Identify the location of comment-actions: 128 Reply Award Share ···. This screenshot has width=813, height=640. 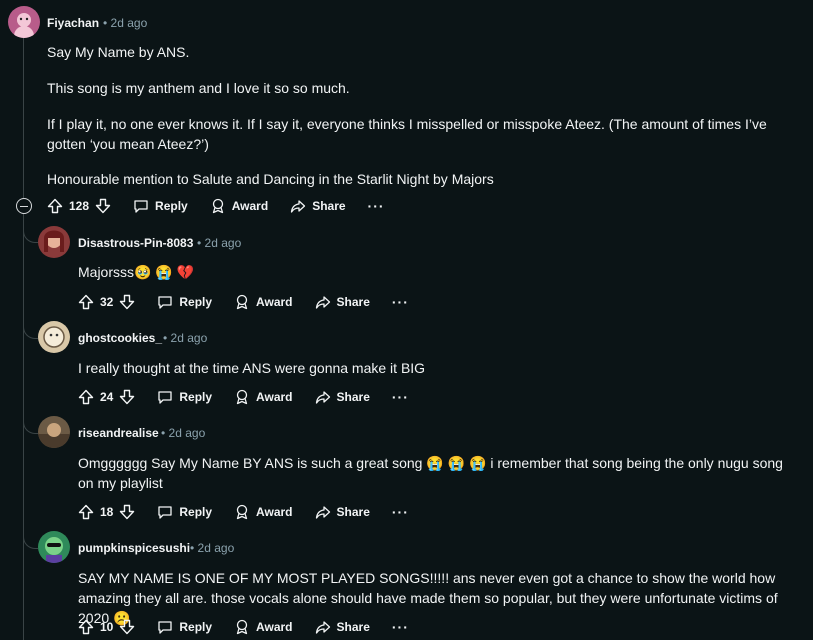
(216, 206).